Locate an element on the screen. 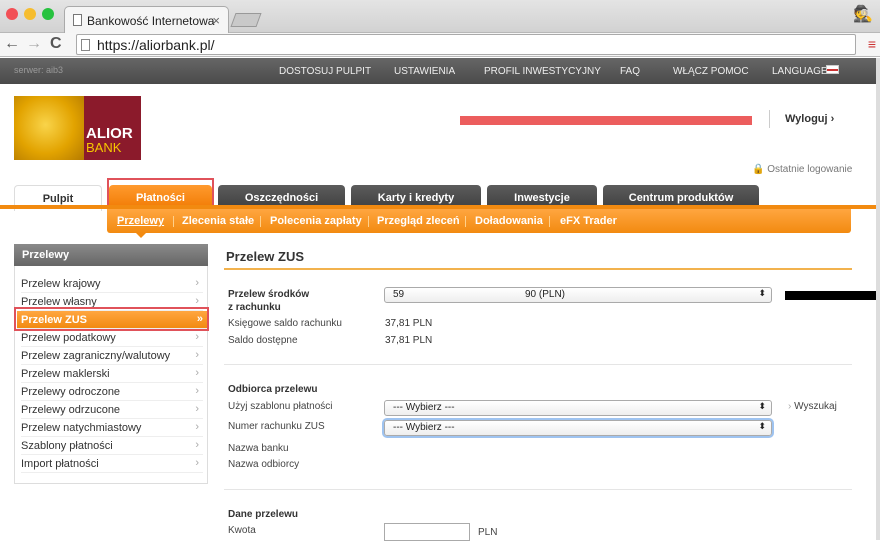 This screenshot has height=541, width=880. template-select-value: --- Wybierz --- is located at coordinates (424, 407).